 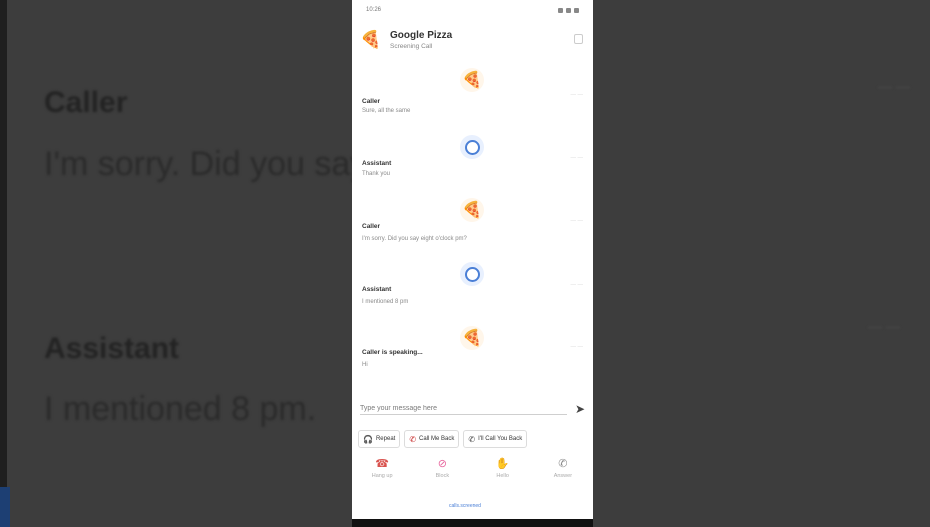 I want to click on phone-callback-icon: ✆, so click(x=472, y=439).